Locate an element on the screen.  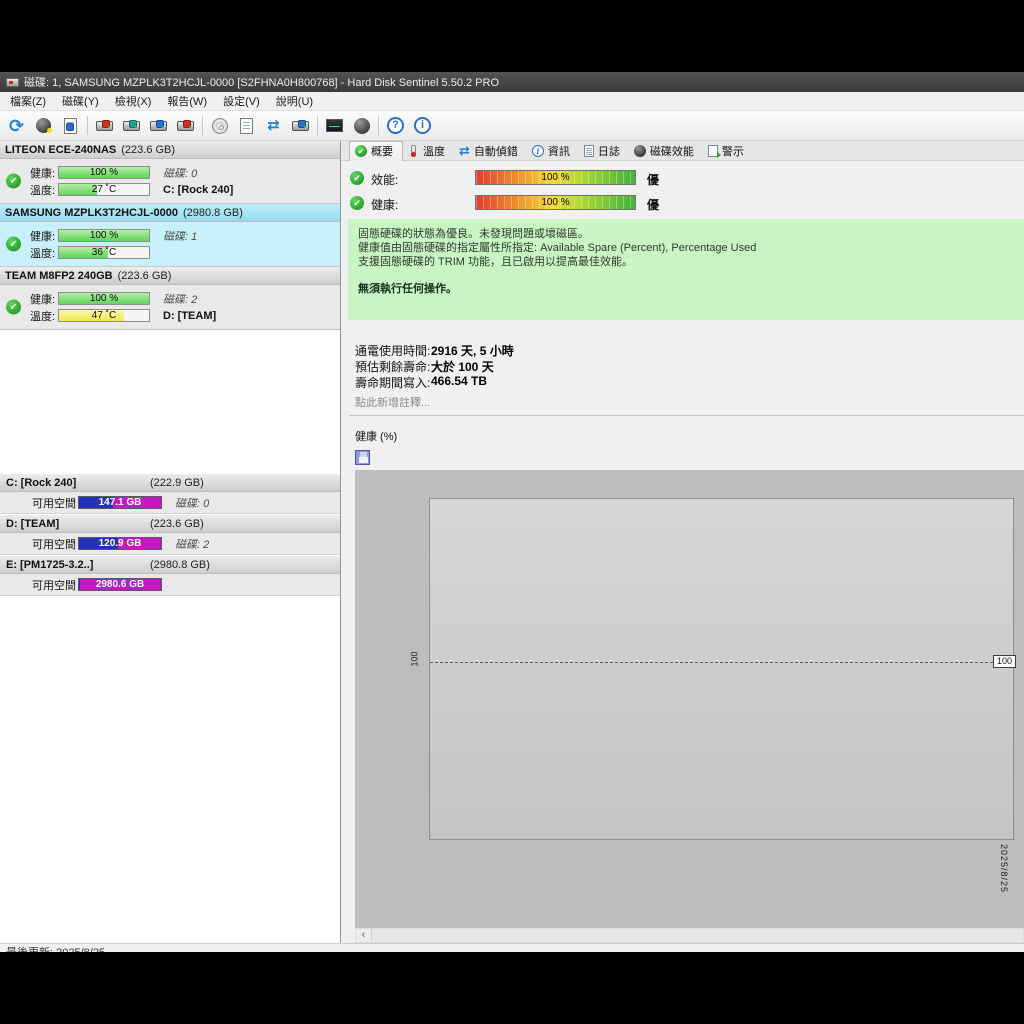
disk-body: ✔ 健康: 100 % 磁碟: 1 溫度: 36 ˚C is located at coordinates (170, 244).